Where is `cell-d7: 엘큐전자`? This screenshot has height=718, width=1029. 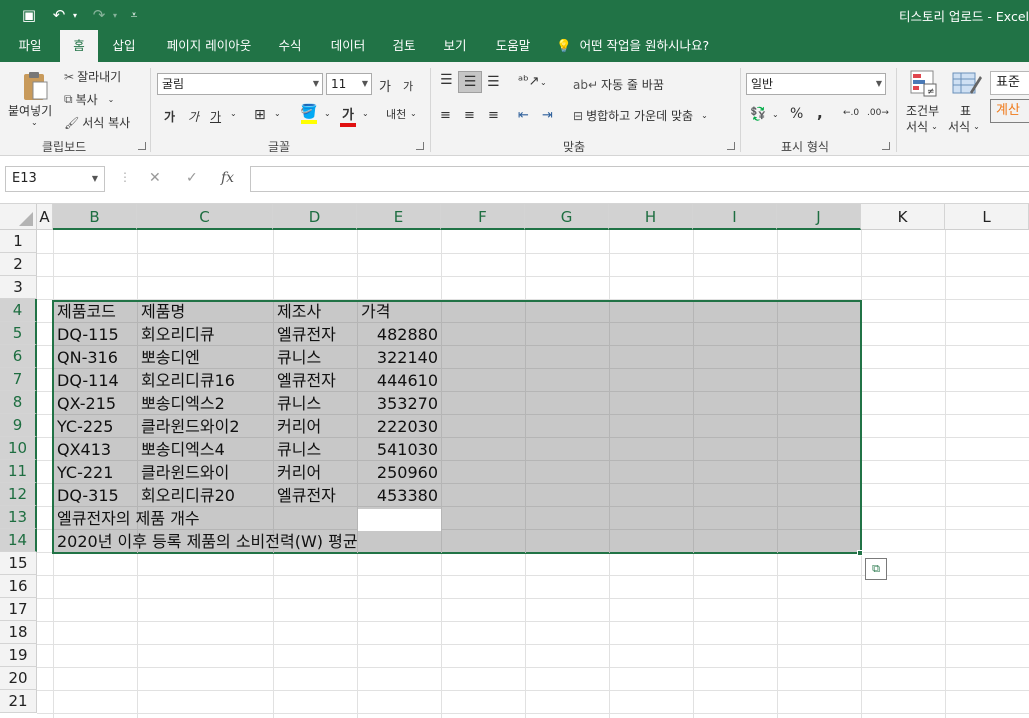 cell-d7: 엘큐전자 is located at coordinates (306, 380).